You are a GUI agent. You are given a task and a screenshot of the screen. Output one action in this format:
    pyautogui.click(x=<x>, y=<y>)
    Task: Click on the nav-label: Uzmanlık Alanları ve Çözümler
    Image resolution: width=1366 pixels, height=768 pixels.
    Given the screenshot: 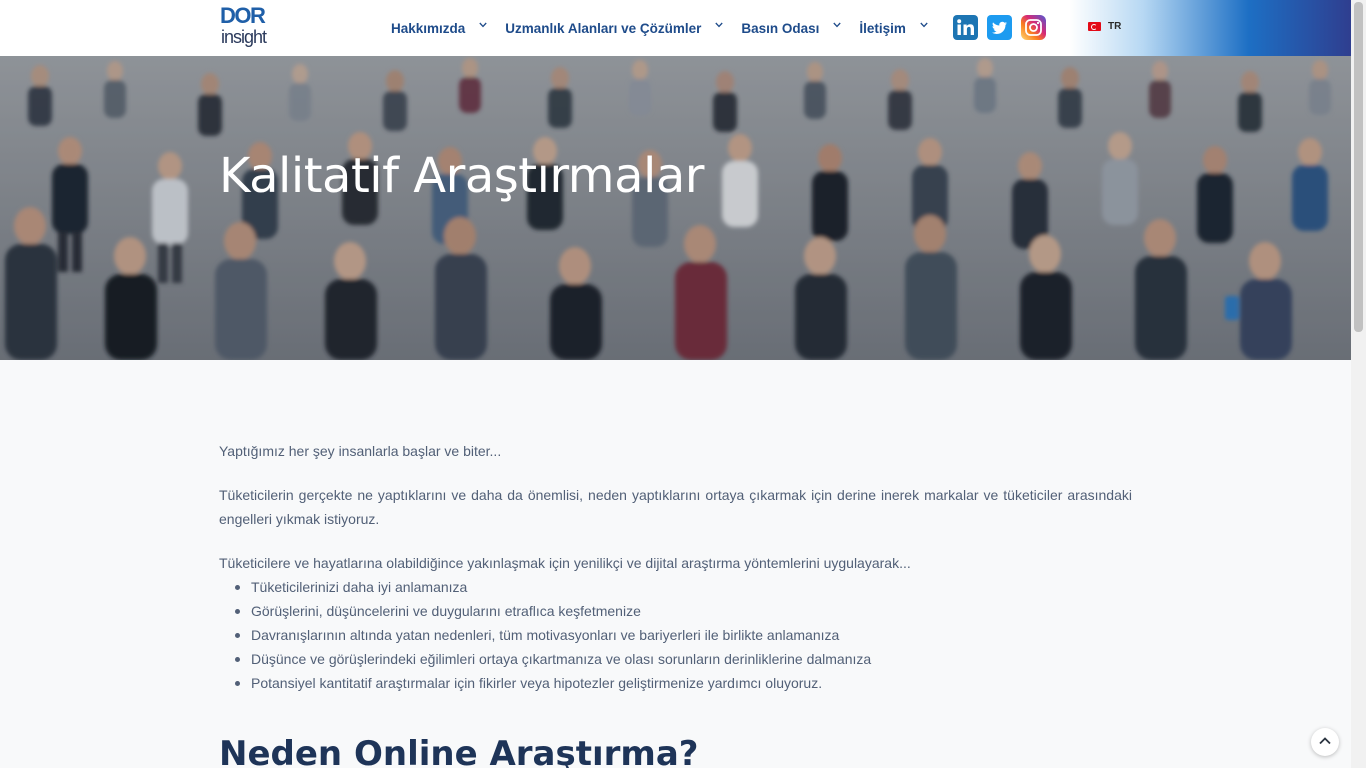 What is the action you would take?
    pyautogui.click(x=603, y=28)
    